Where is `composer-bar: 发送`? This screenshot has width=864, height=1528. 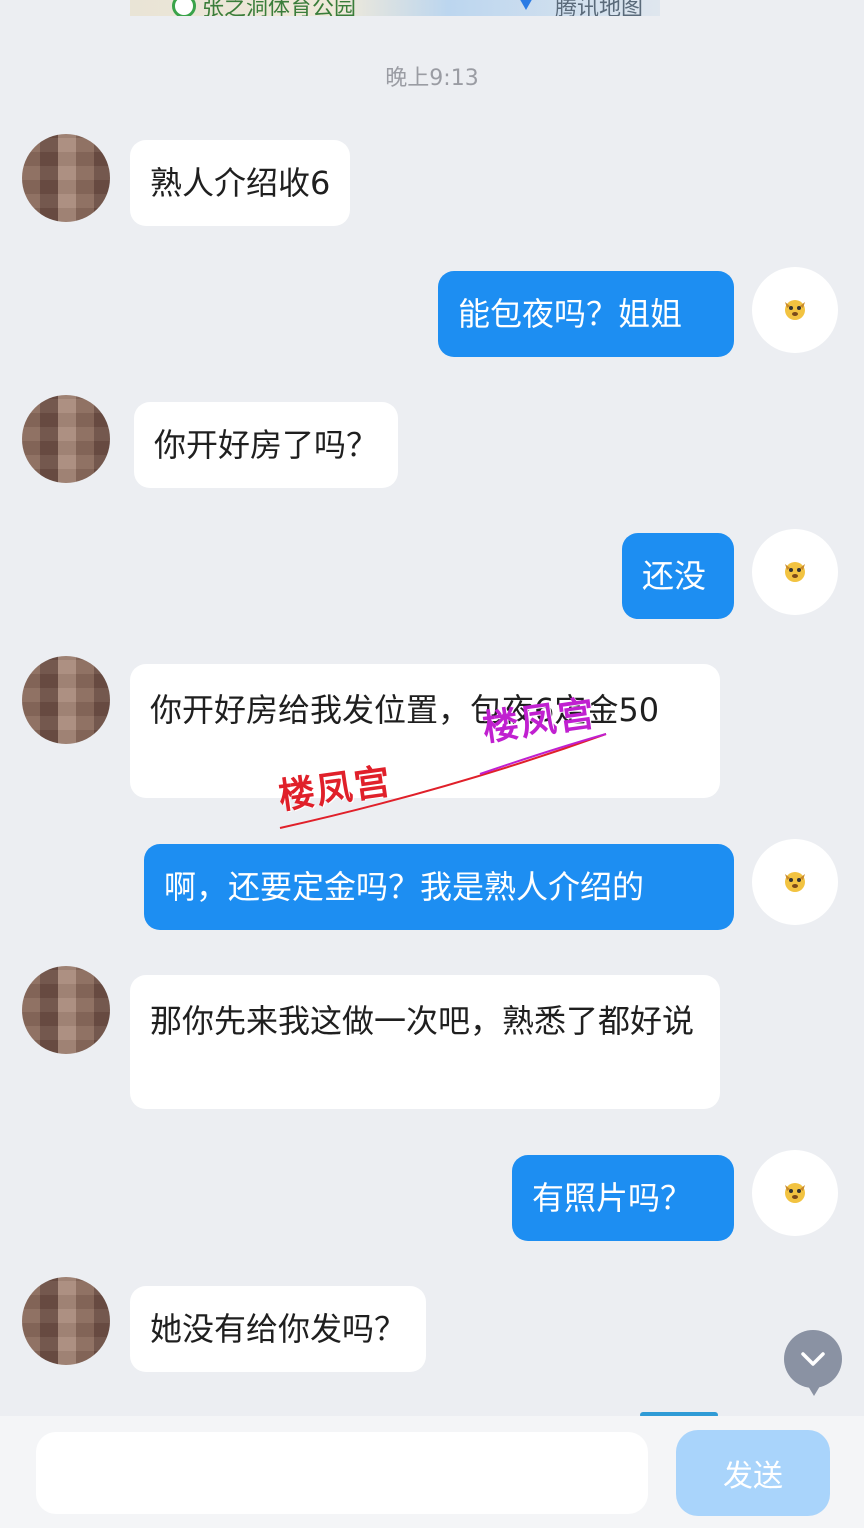
composer-bar: 发送 is located at coordinates (432, 1472).